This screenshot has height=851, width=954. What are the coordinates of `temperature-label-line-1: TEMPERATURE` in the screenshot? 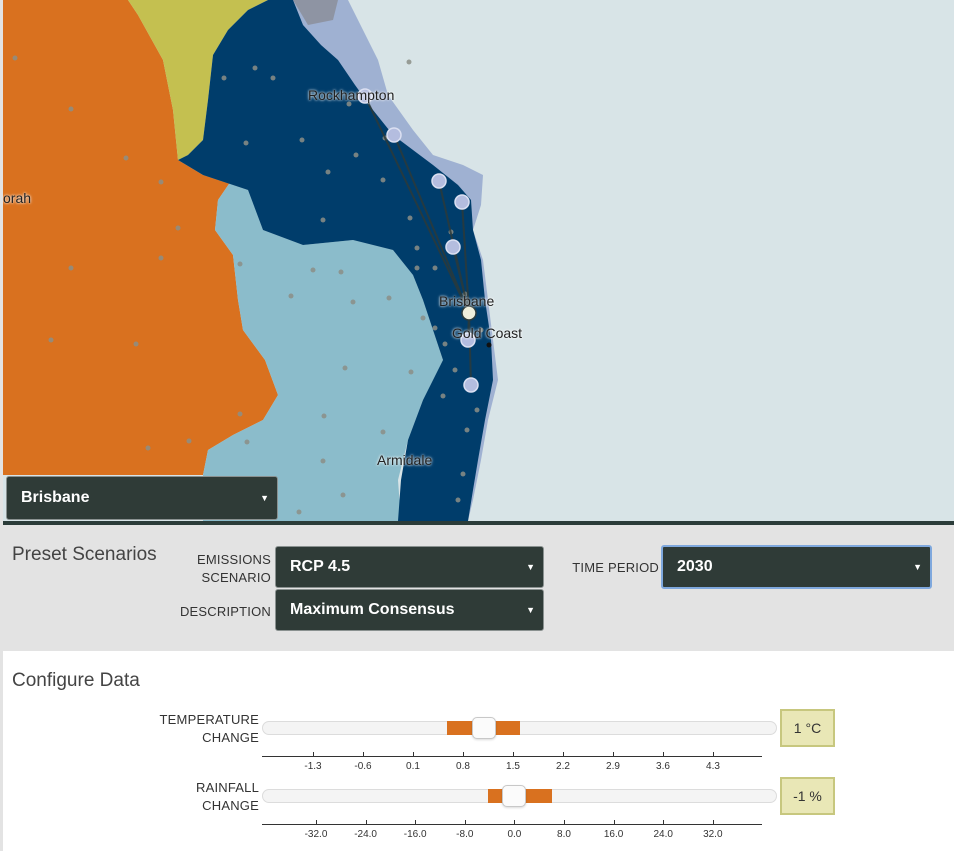 It's located at (209, 719).